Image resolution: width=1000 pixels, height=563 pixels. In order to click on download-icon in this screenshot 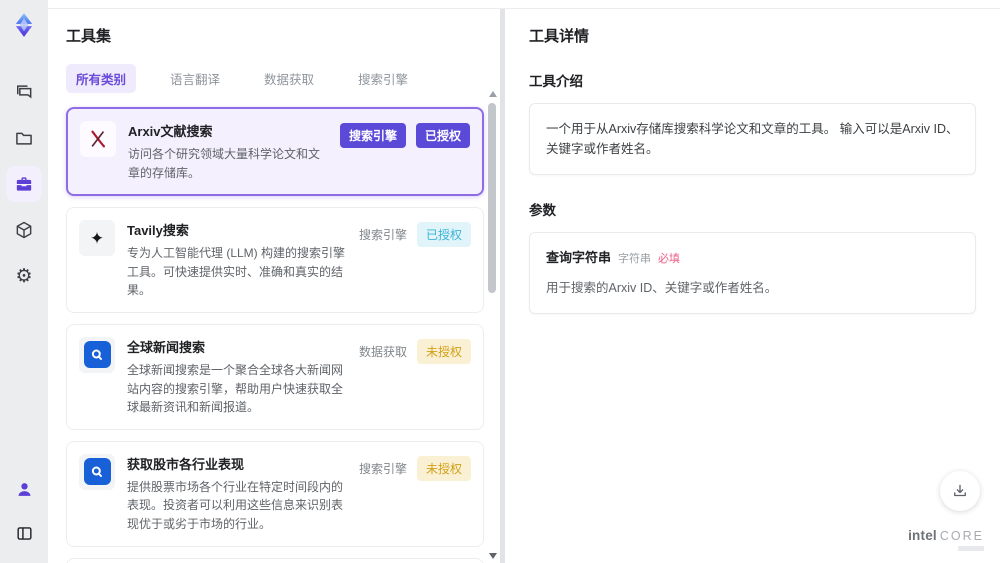, I will do `click(960, 491)`.